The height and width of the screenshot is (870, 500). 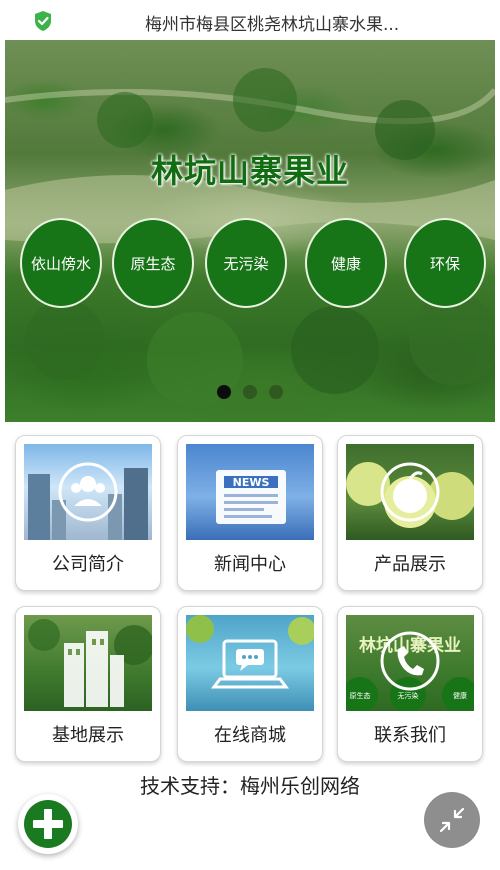 I want to click on tile-label: 联系我们, so click(x=410, y=735).